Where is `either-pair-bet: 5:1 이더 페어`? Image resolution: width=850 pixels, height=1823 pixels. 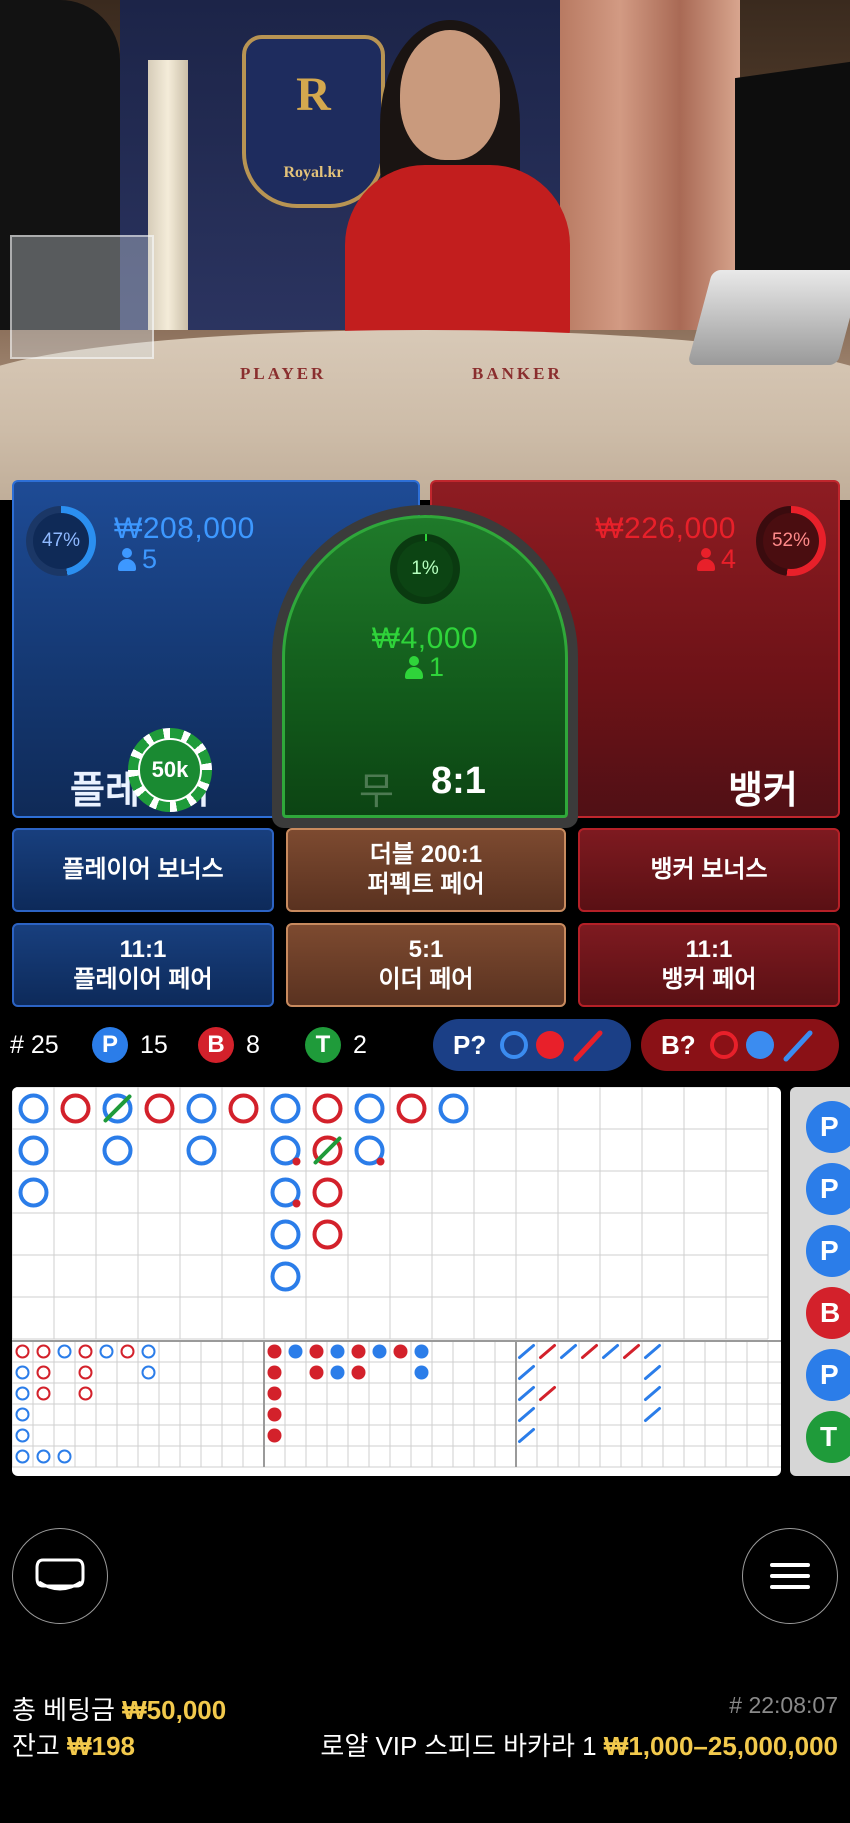
either-pair-bet: 5:1 이더 페어 is located at coordinates (426, 965).